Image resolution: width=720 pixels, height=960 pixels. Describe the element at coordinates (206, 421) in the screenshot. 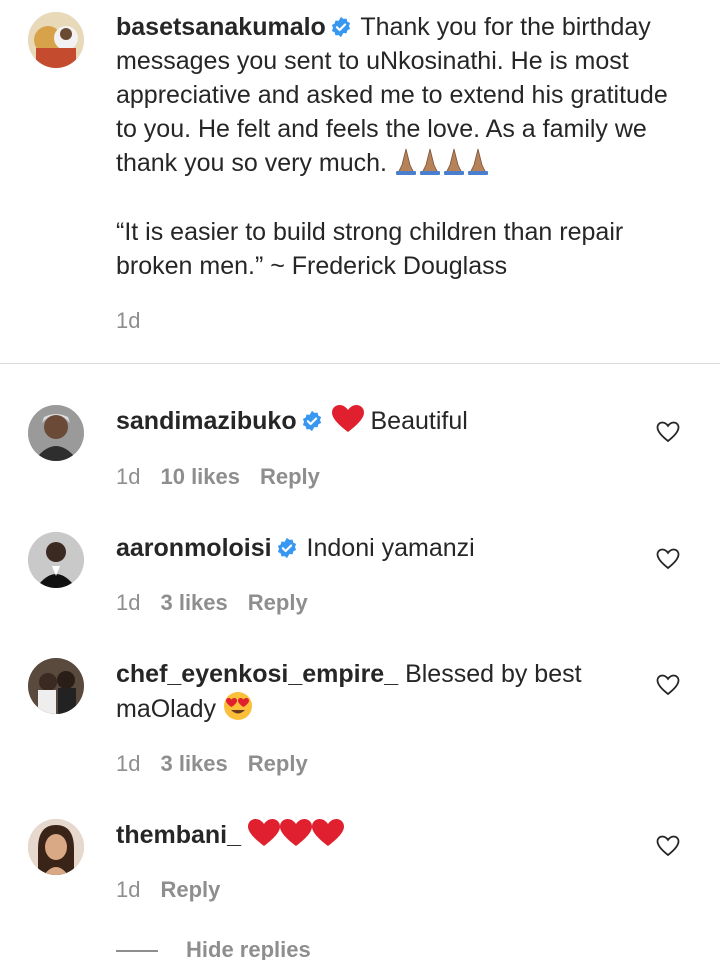

I see `comment-username: sandimazibuko` at that location.